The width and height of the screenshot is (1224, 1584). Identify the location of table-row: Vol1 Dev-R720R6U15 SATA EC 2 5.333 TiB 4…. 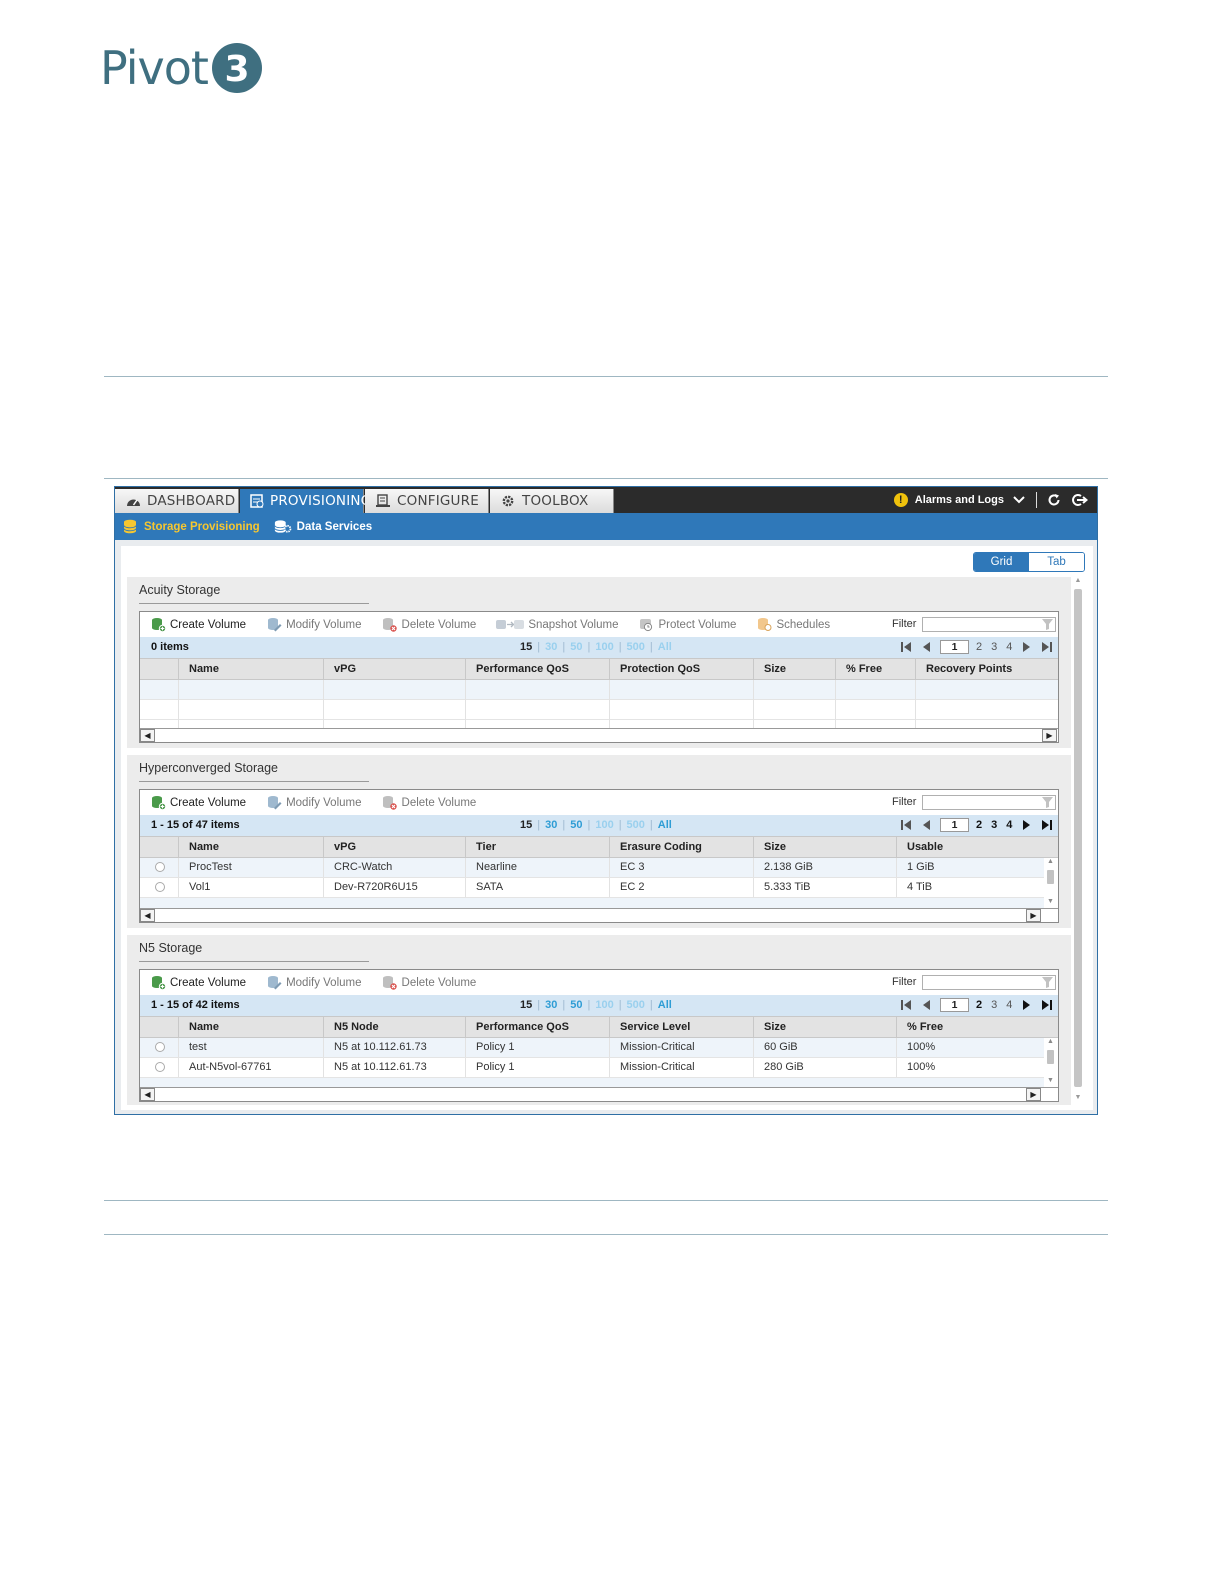
(592, 888).